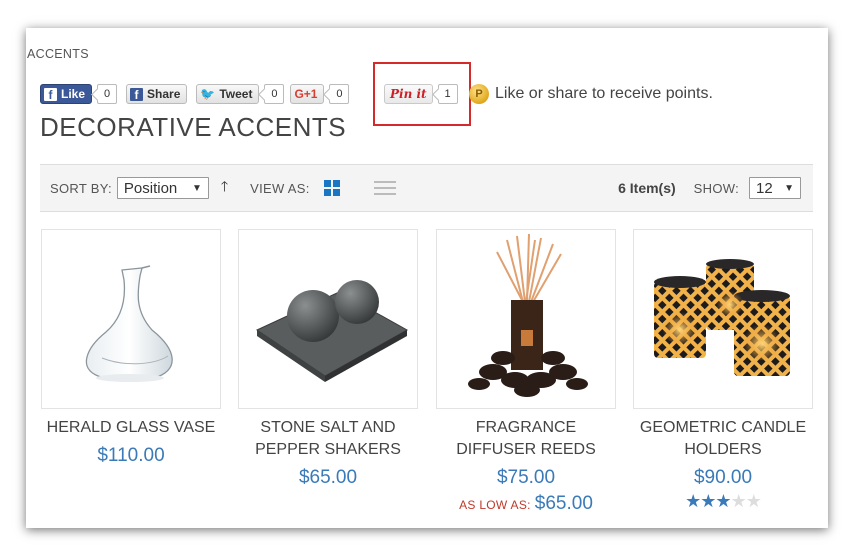  I want to click on pinit-button: Pin it, so click(408, 94).